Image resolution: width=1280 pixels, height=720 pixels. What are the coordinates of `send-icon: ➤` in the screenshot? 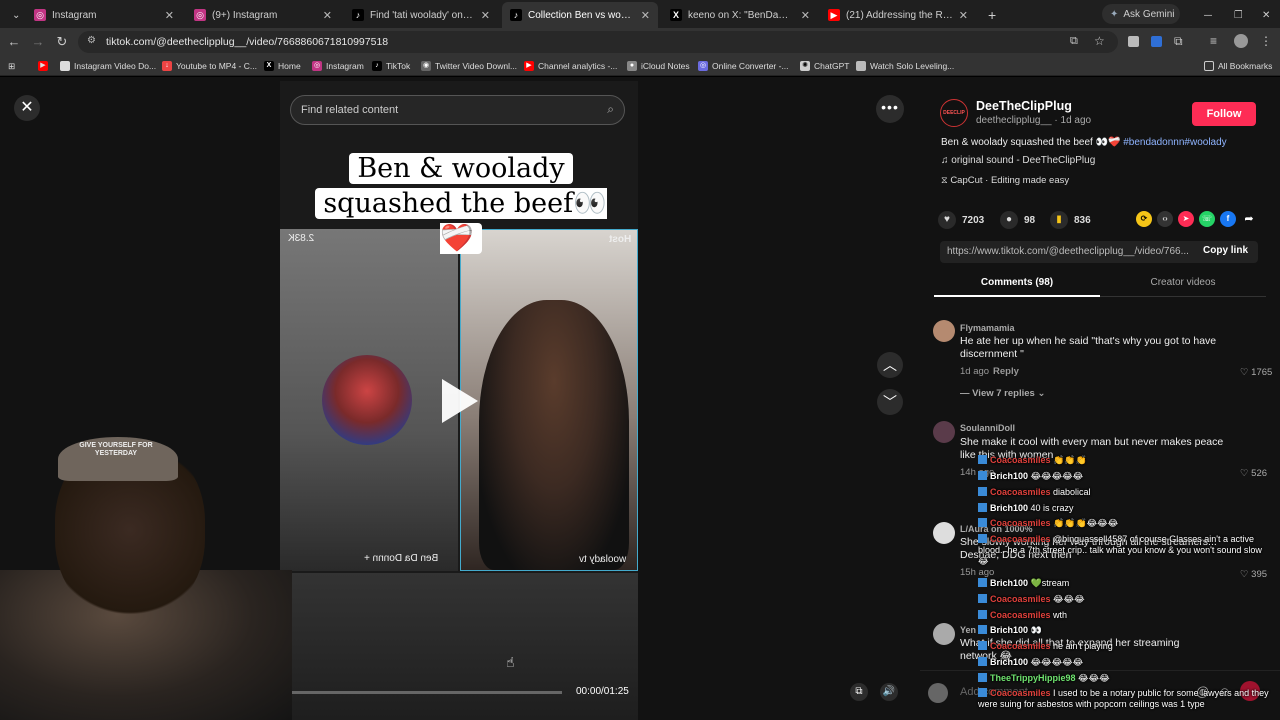 It's located at (1186, 219).